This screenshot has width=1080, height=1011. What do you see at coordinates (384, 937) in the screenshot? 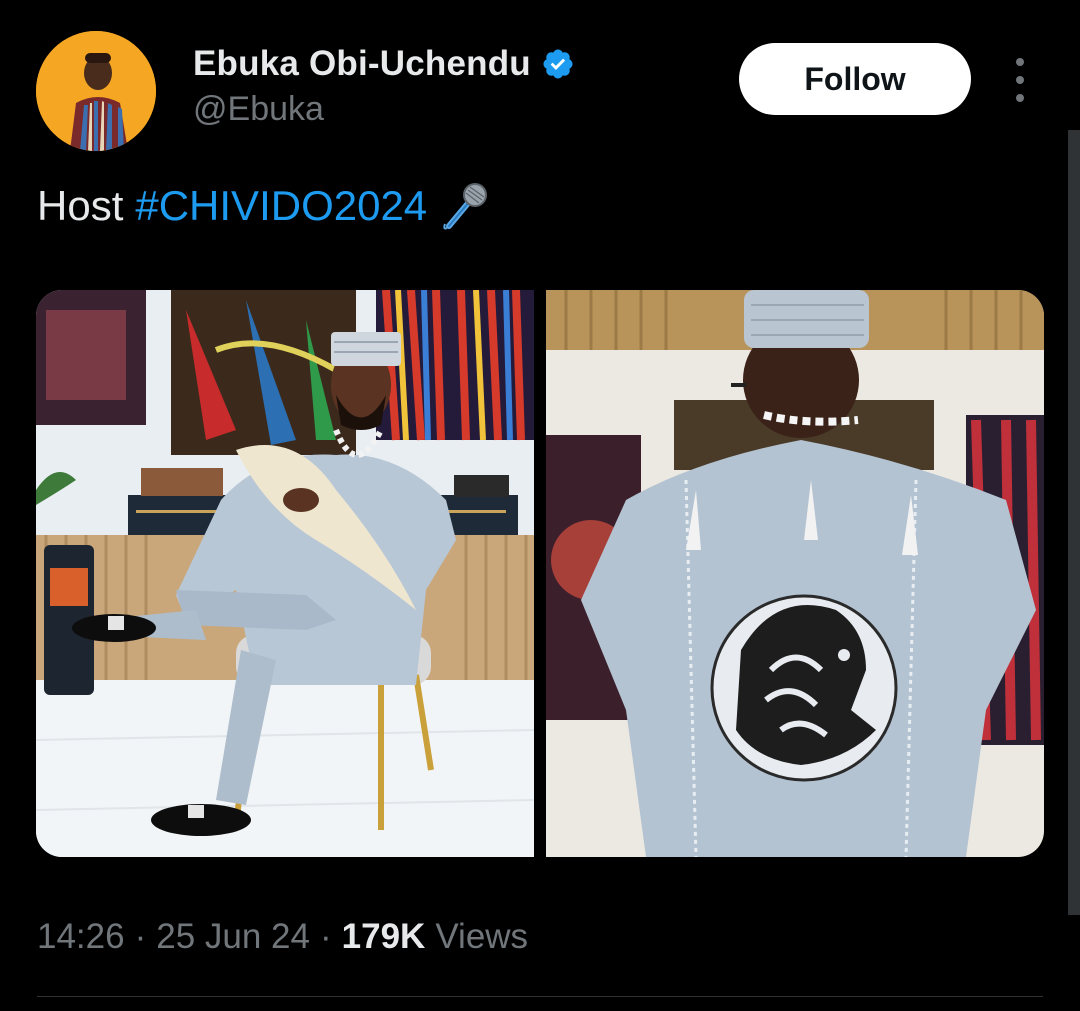
I see `views-count: 179K` at bounding box center [384, 937].